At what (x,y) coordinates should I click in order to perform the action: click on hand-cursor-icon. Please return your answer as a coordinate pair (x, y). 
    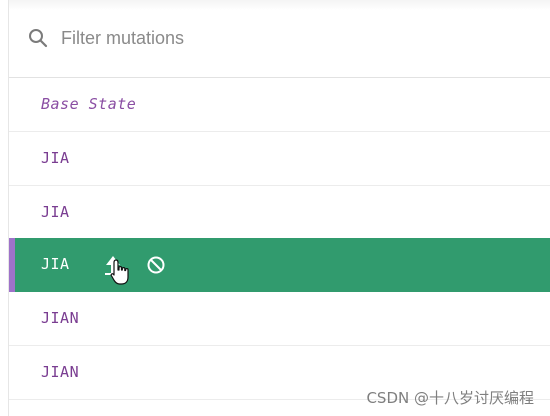
    Looking at the image, I should click on (119, 272).